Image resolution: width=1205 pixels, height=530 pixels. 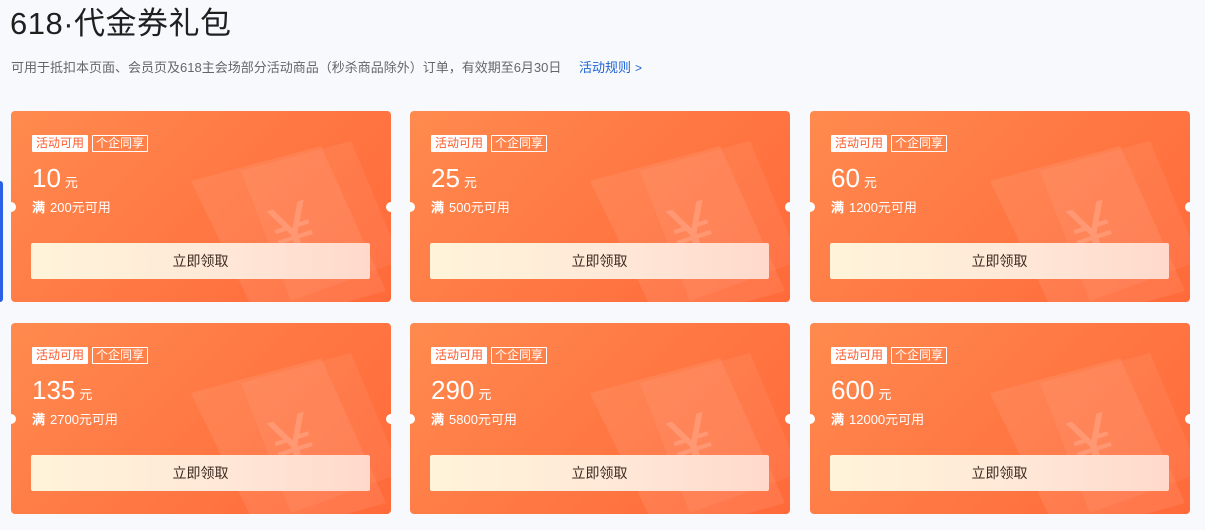 What do you see at coordinates (883, 207) in the screenshot?
I see `threshold-value: 1200元可用` at bounding box center [883, 207].